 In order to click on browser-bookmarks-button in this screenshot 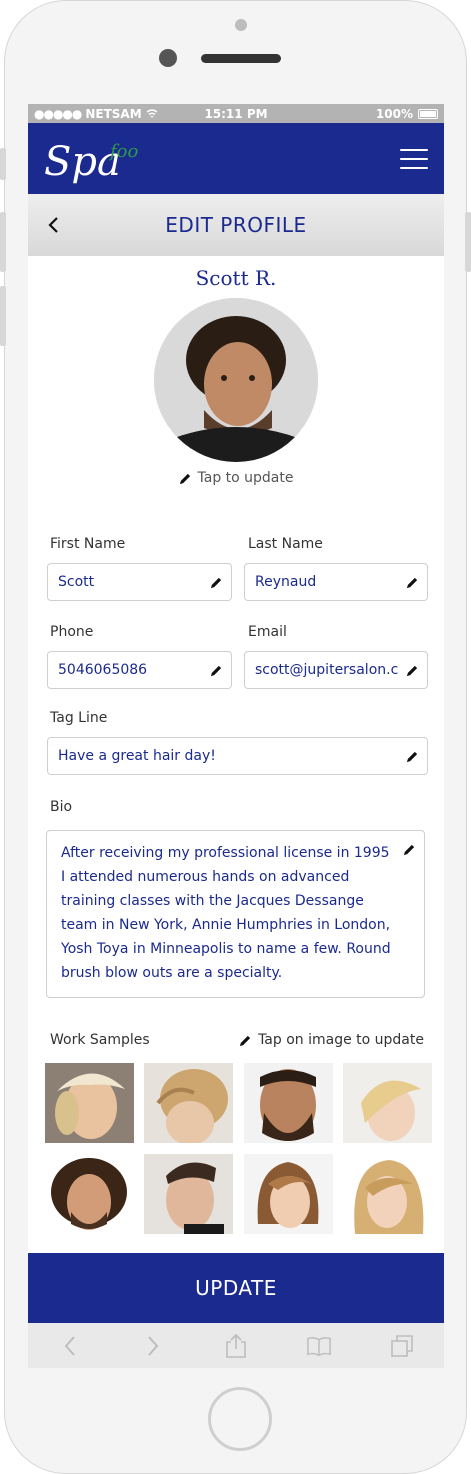, I will do `click(319, 1346)`.